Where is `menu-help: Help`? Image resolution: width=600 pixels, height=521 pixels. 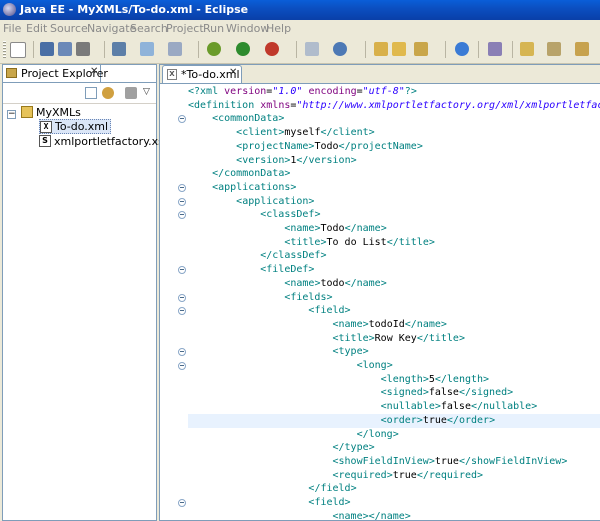
menu-help: Help is located at coordinates (278, 28).